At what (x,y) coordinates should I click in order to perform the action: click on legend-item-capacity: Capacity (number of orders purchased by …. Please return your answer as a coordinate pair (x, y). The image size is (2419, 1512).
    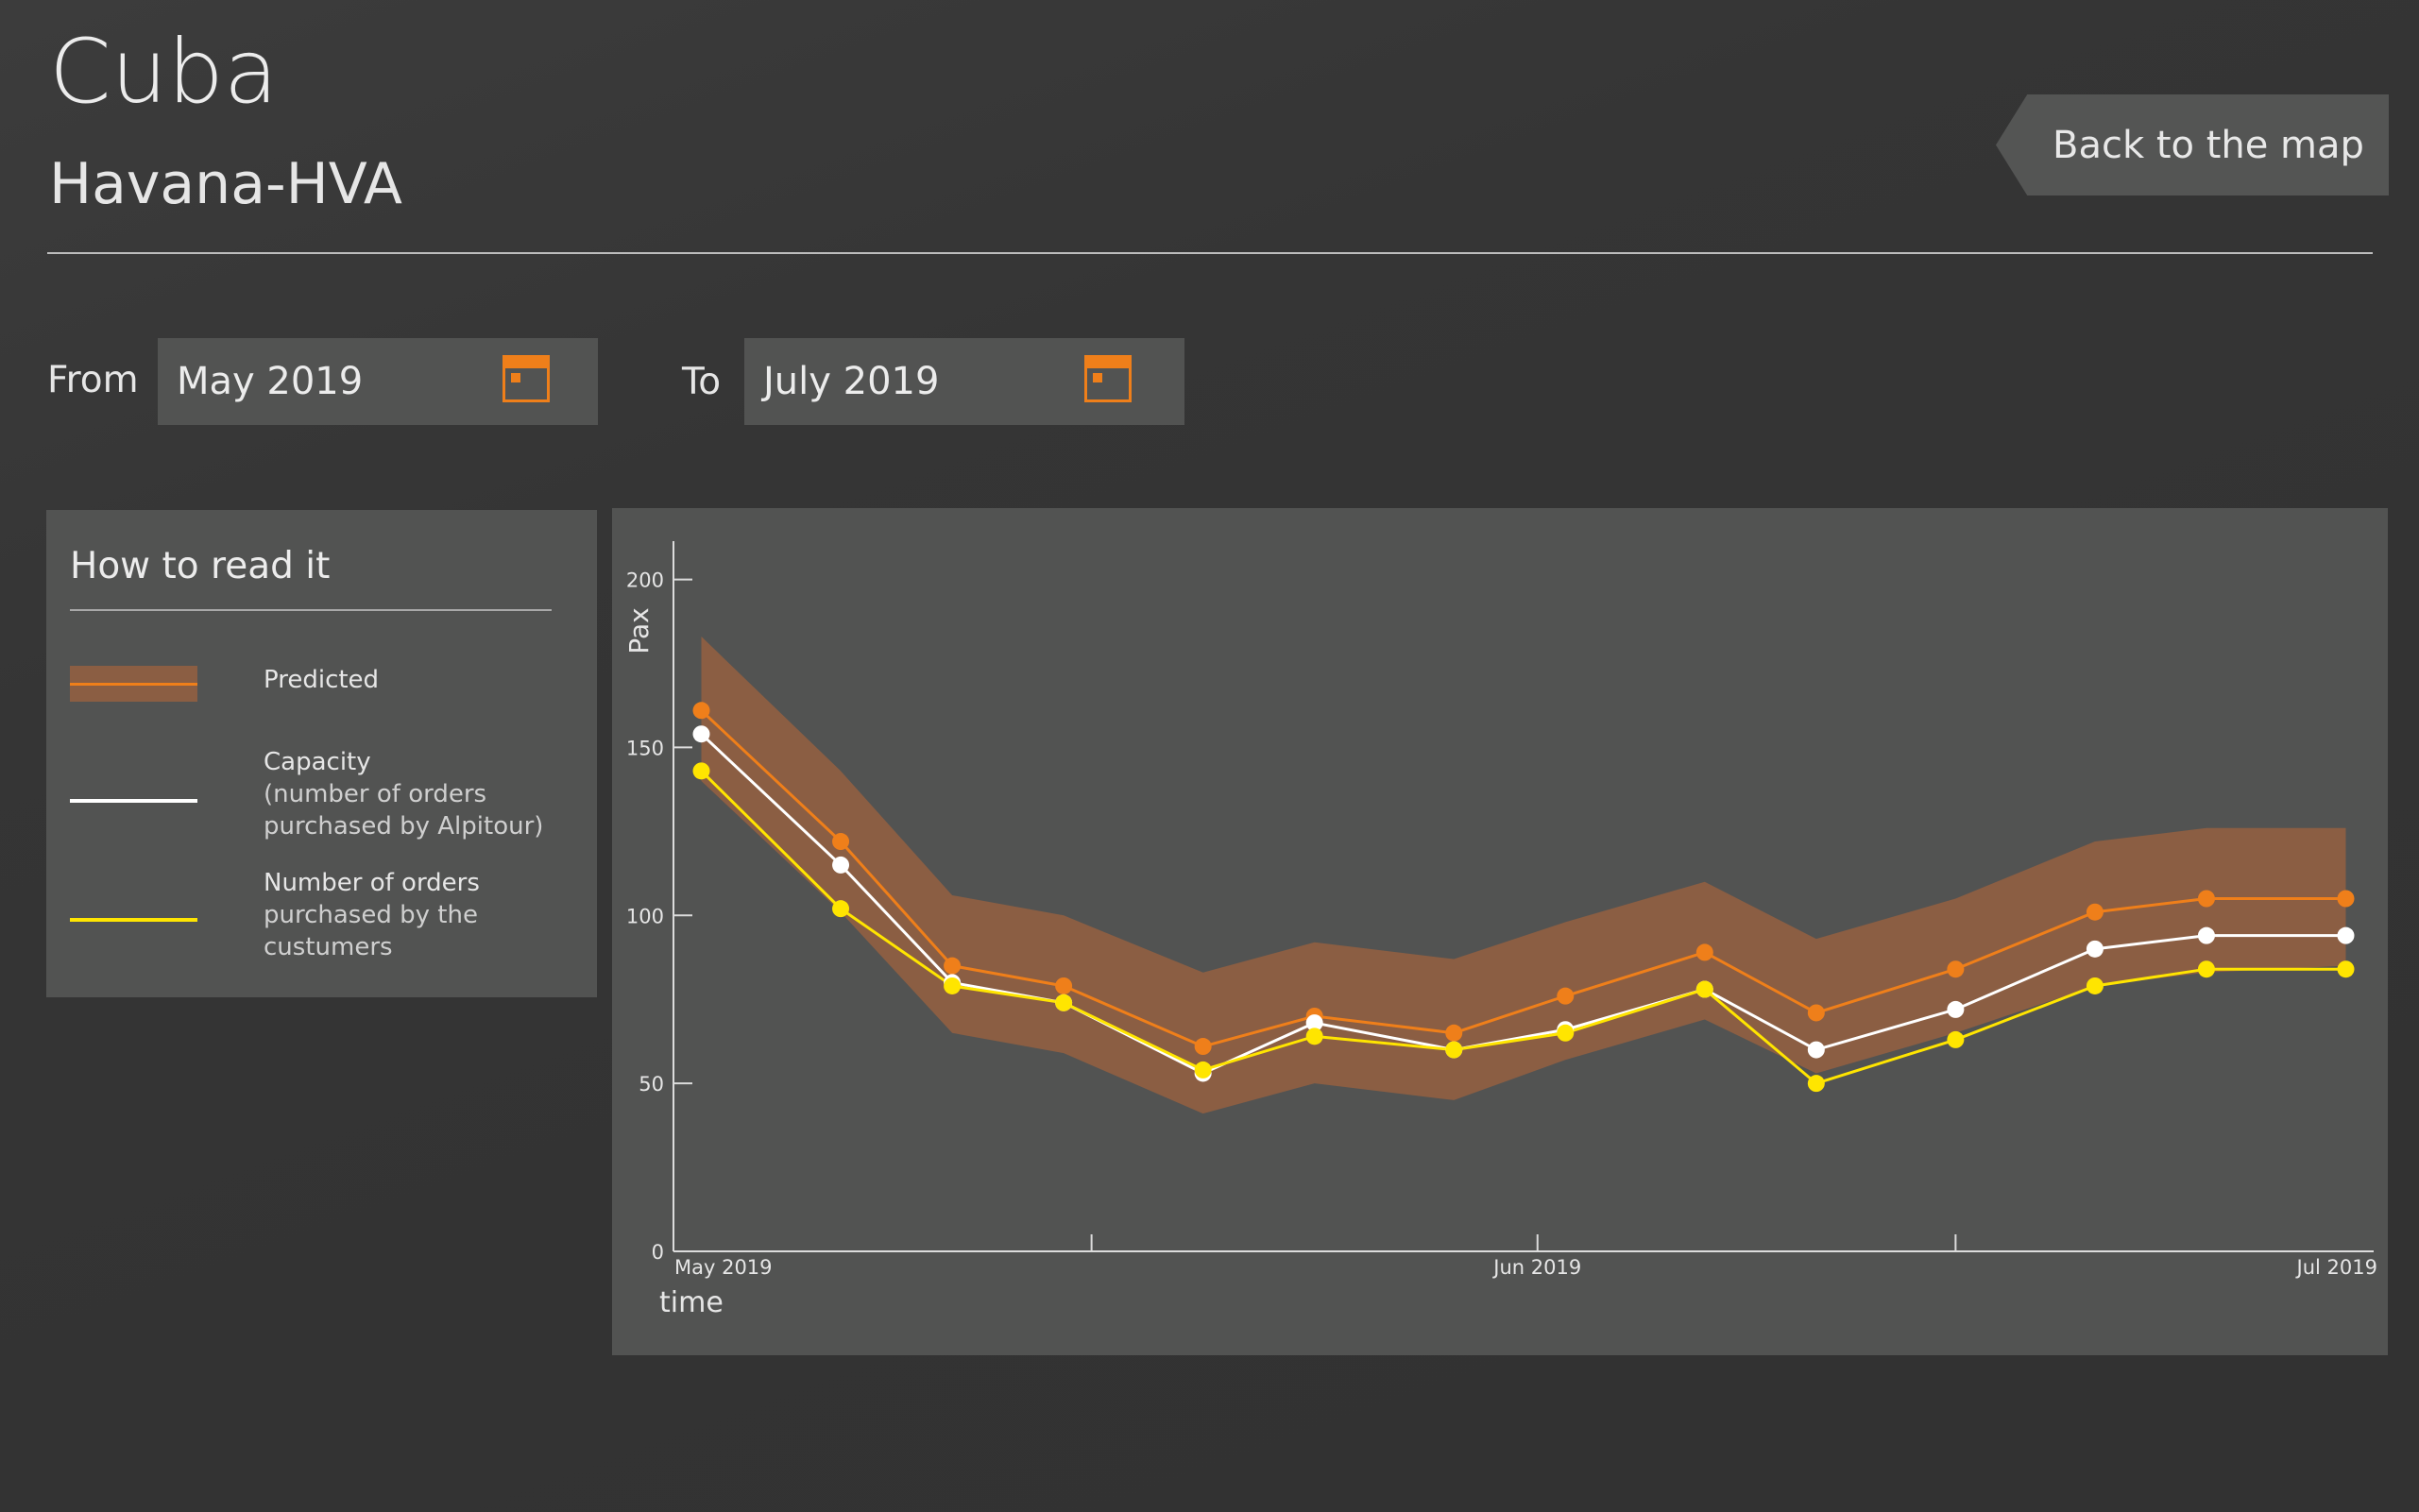
    Looking at the image, I should click on (410, 794).